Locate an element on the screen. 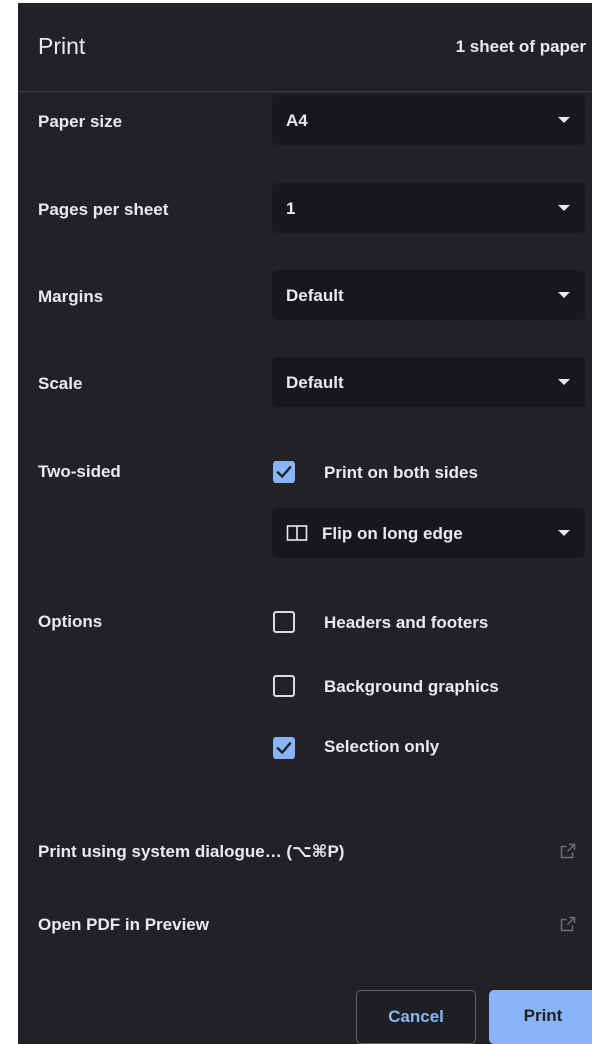 This screenshot has height=1044, width=592. open-pdf-label: Open PDF in Preview is located at coordinates (123, 924).